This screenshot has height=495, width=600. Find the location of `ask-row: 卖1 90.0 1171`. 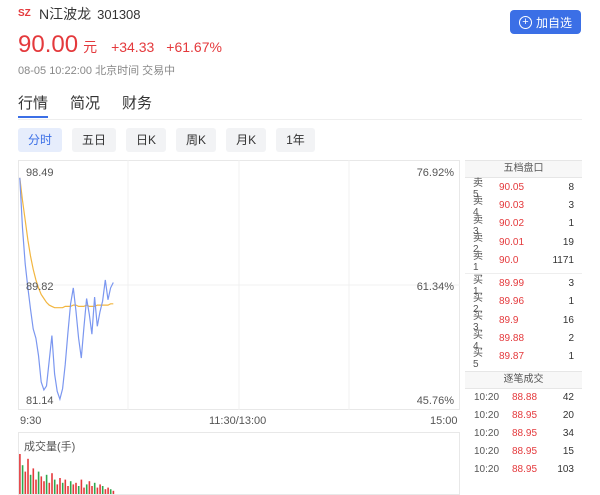

ask-row: 卖1 90.0 1171 is located at coordinates (523, 262).